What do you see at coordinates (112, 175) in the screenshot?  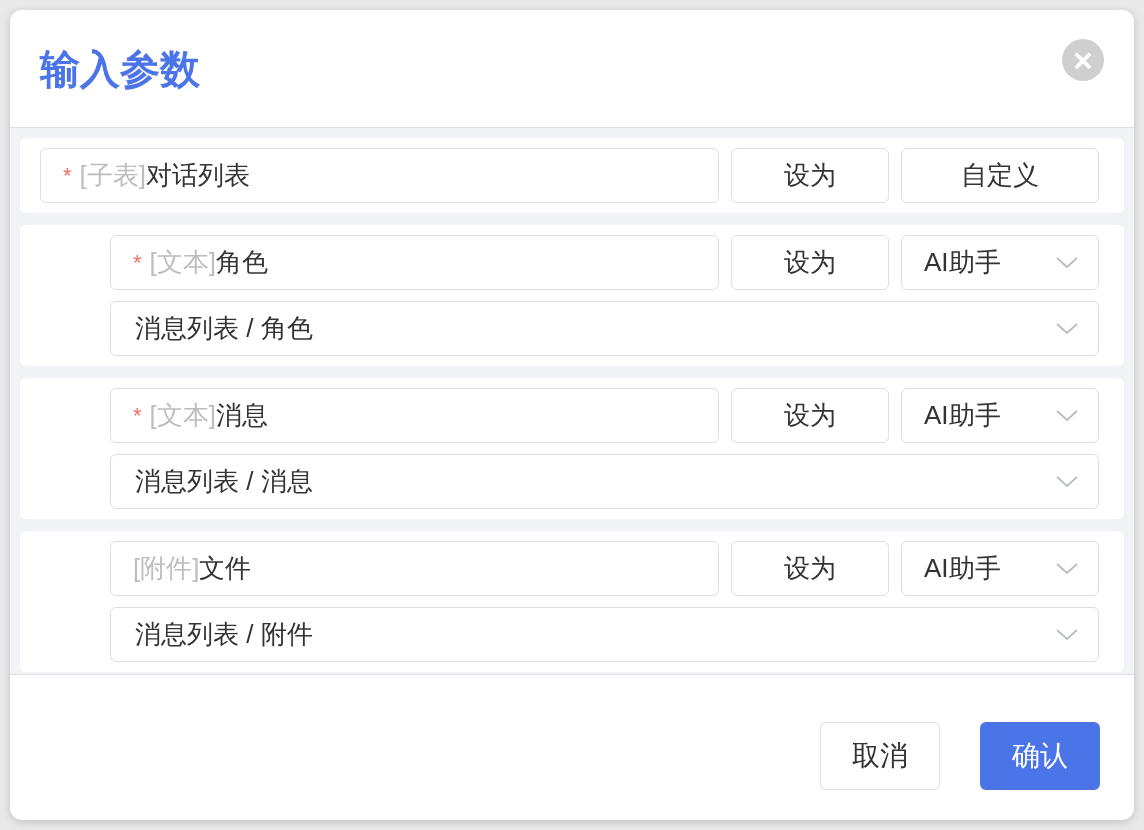 I see `type-tag: [子表]` at bounding box center [112, 175].